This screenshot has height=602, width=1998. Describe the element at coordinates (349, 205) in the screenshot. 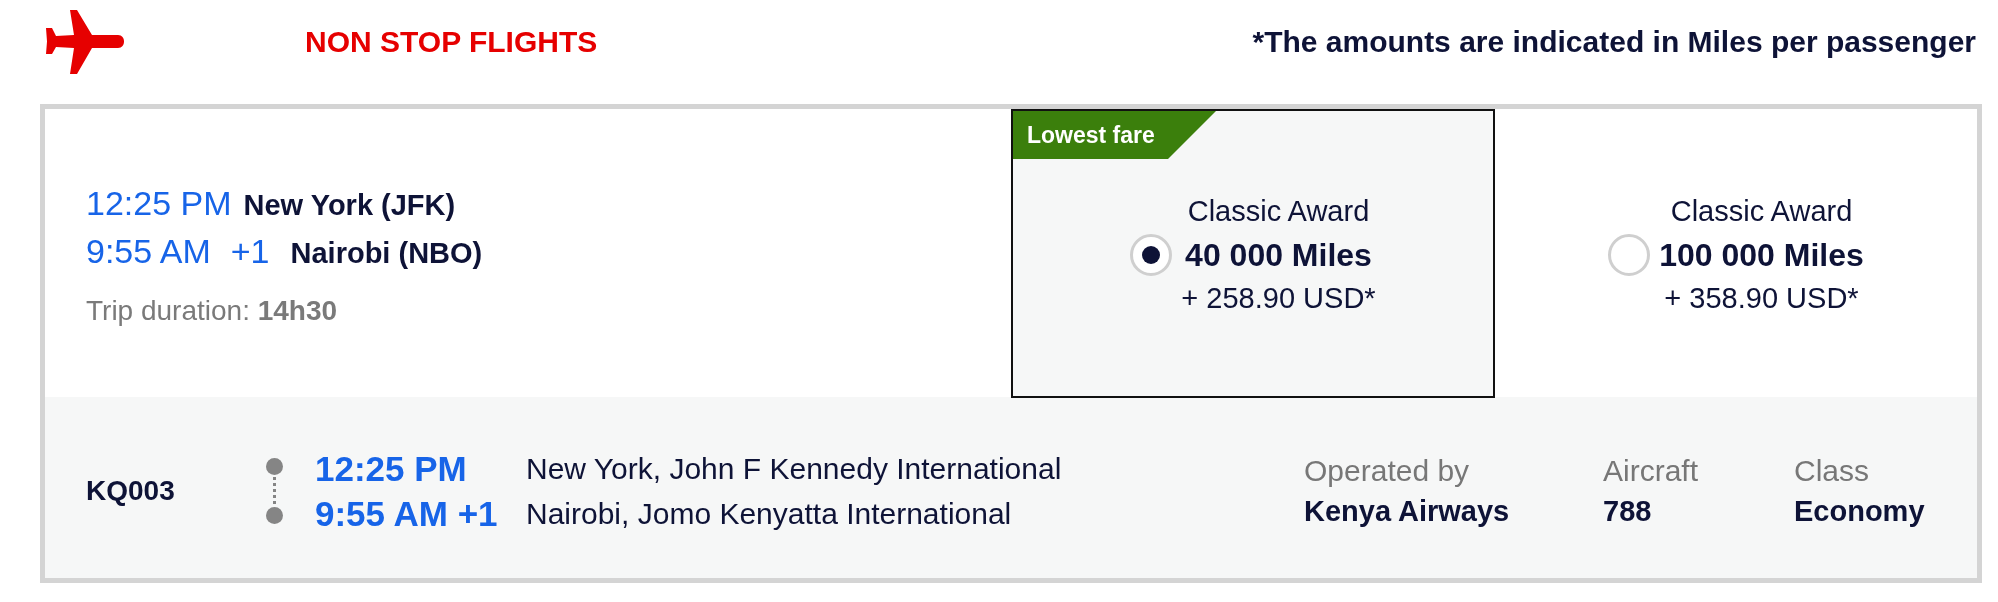

I see `departure-city: New York (JFK)` at that location.